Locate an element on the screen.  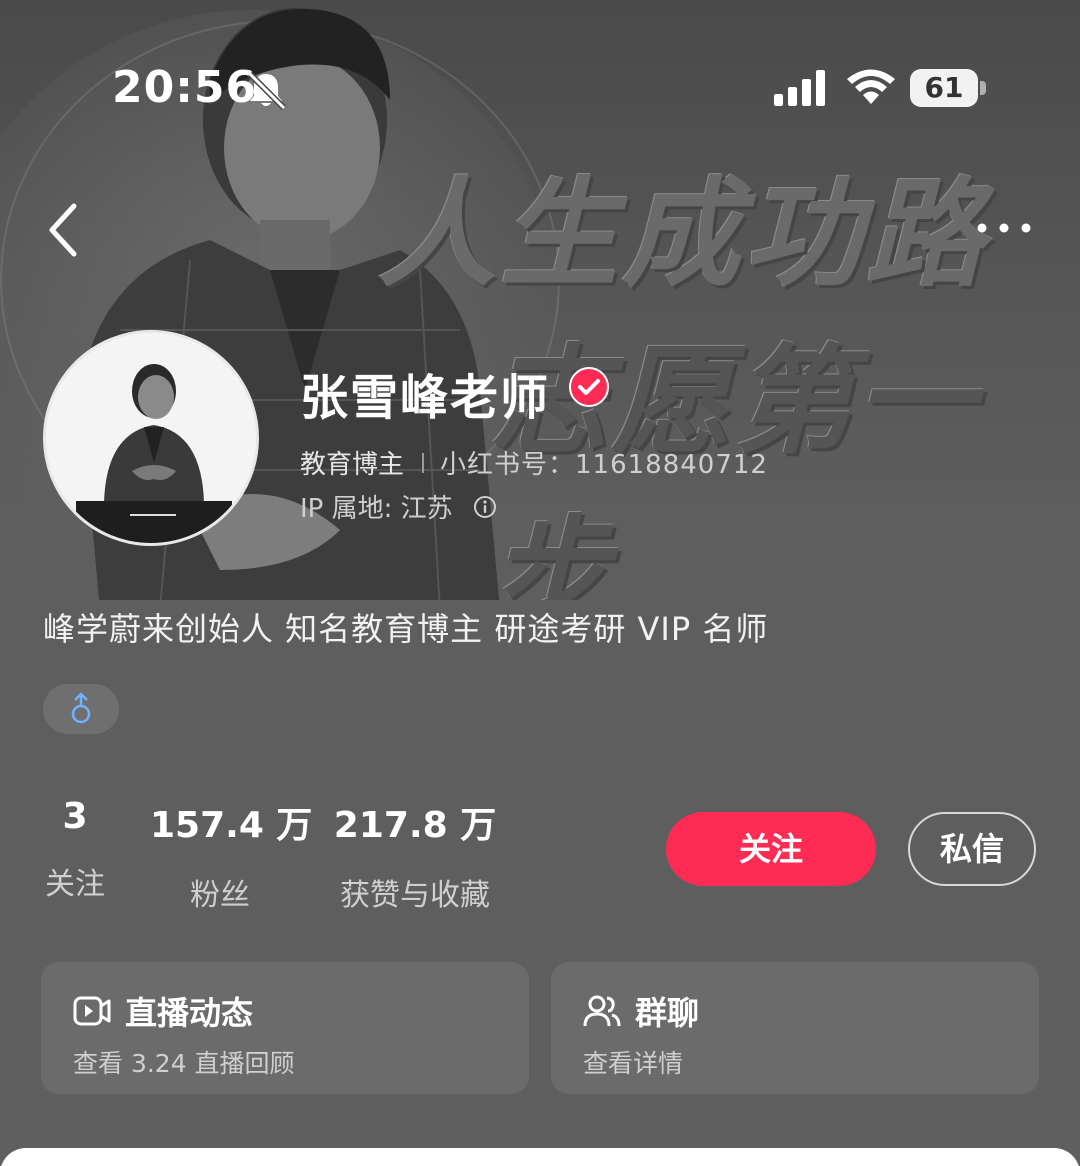
stat-likes: 217.8 万 获赞与收藏 is located at coordinates (415, 855).